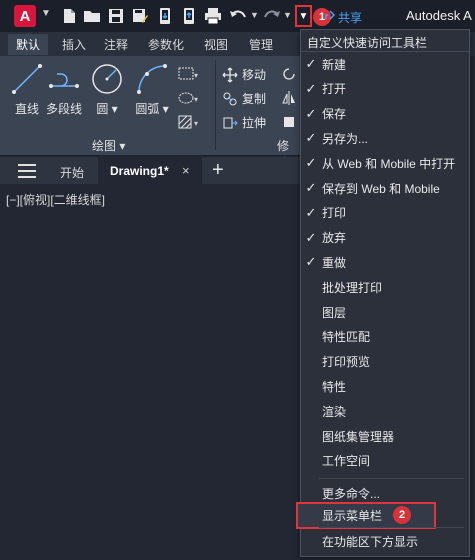 Image resolution: width=475 pixels, height=560 pixels. I want to click on menu-item: 工作空间, so click(385, 461).